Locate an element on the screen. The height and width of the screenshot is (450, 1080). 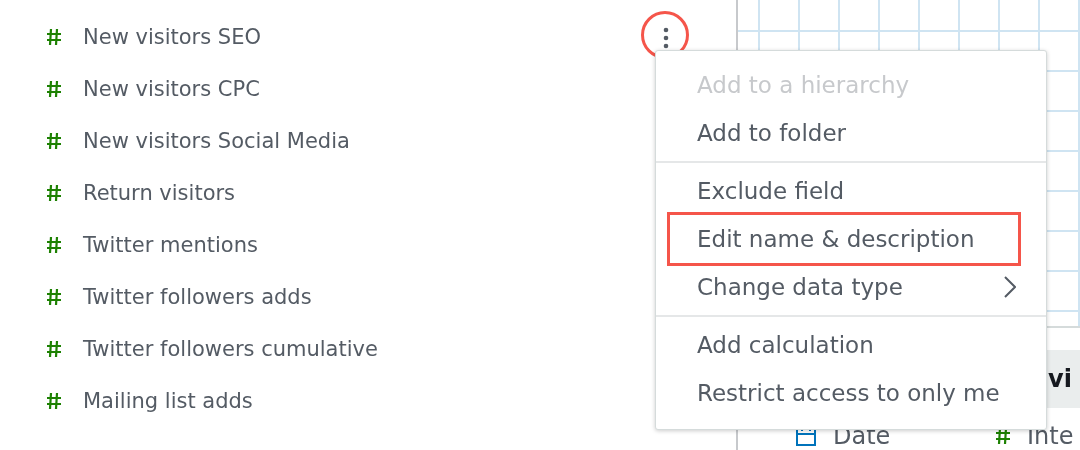
field-name: New visitors CPC is located at coordinates (171, 89).